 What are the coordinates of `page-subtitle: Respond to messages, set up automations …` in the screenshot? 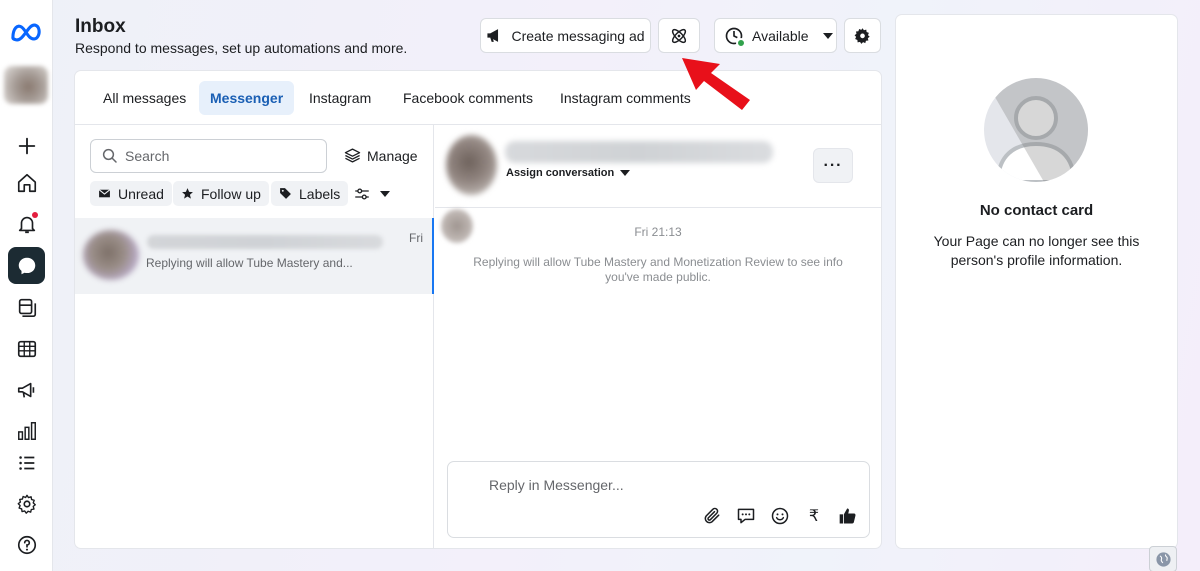 It's located at (241, 48).